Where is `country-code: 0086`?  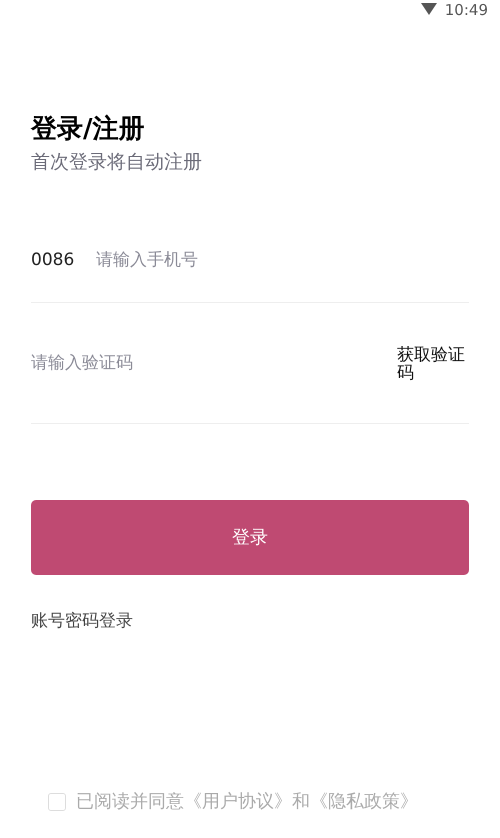
country-code: 0086 is located at coordinates (63, 261).